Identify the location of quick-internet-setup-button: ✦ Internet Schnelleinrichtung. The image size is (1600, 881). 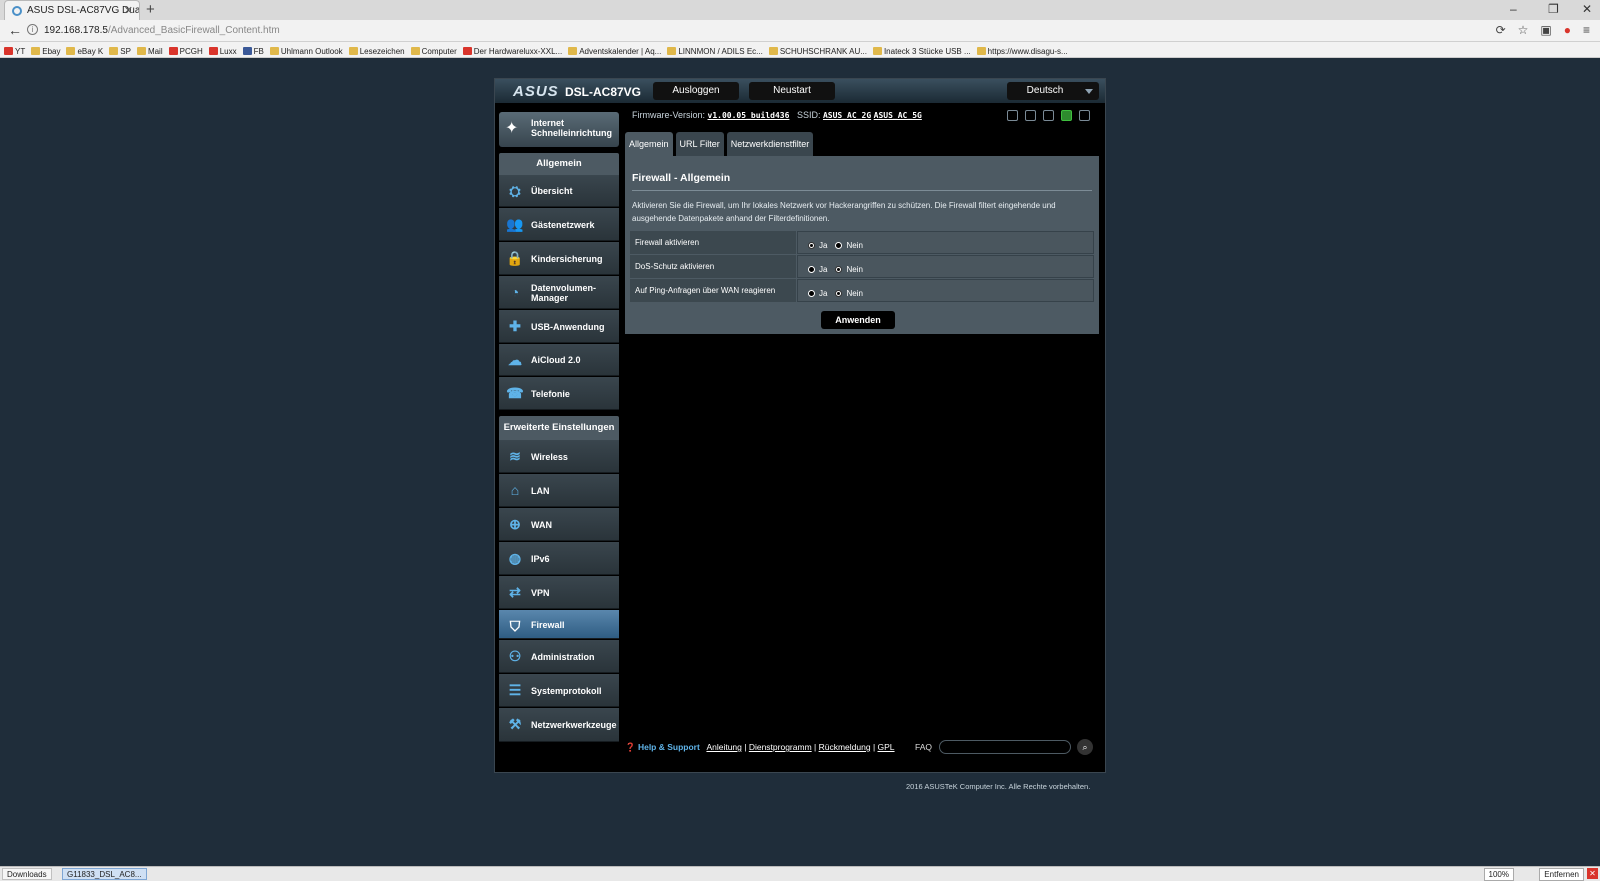
(559, 129).